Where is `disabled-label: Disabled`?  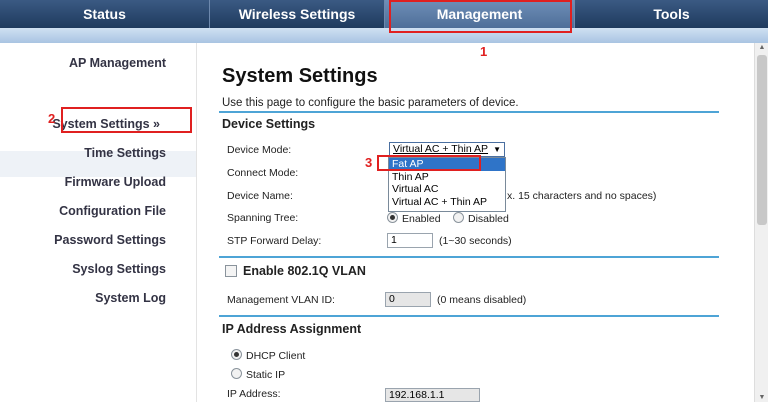
disabled-label: Disabled is located at coordinates (488, 219).